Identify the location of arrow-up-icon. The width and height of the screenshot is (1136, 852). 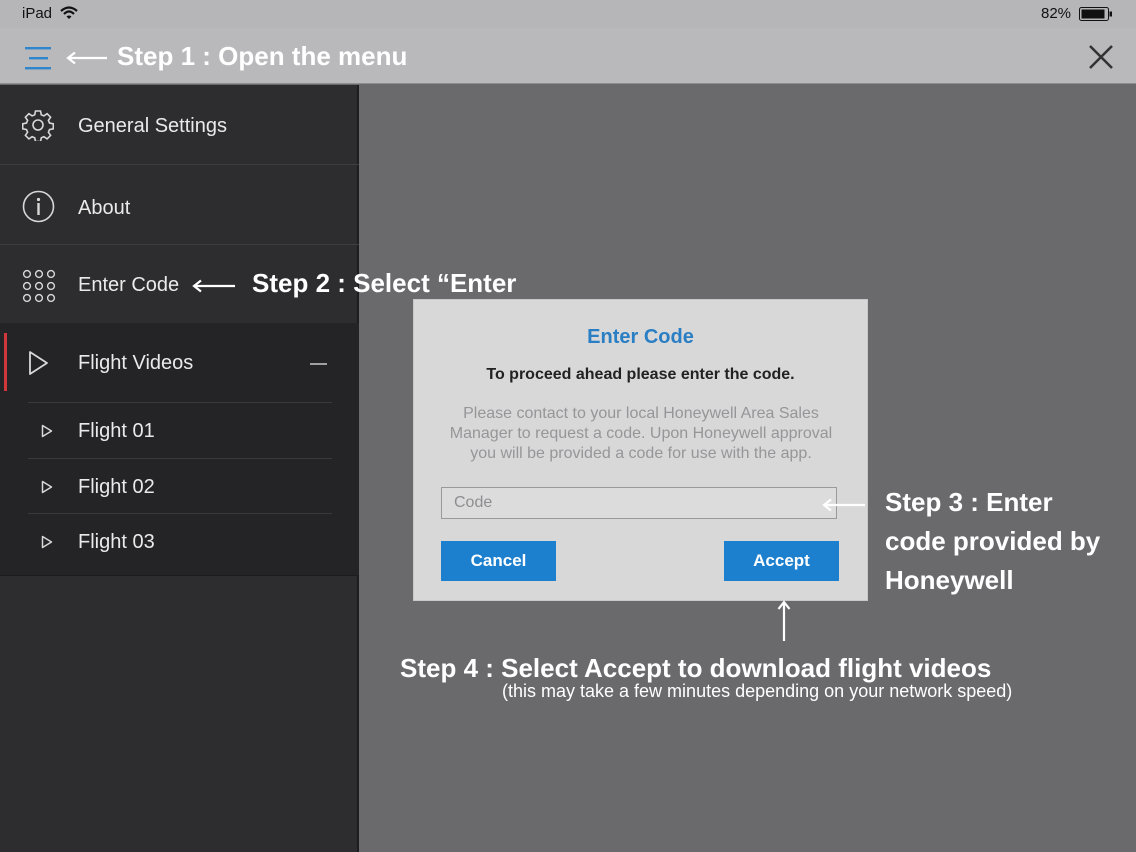
(784, 620).